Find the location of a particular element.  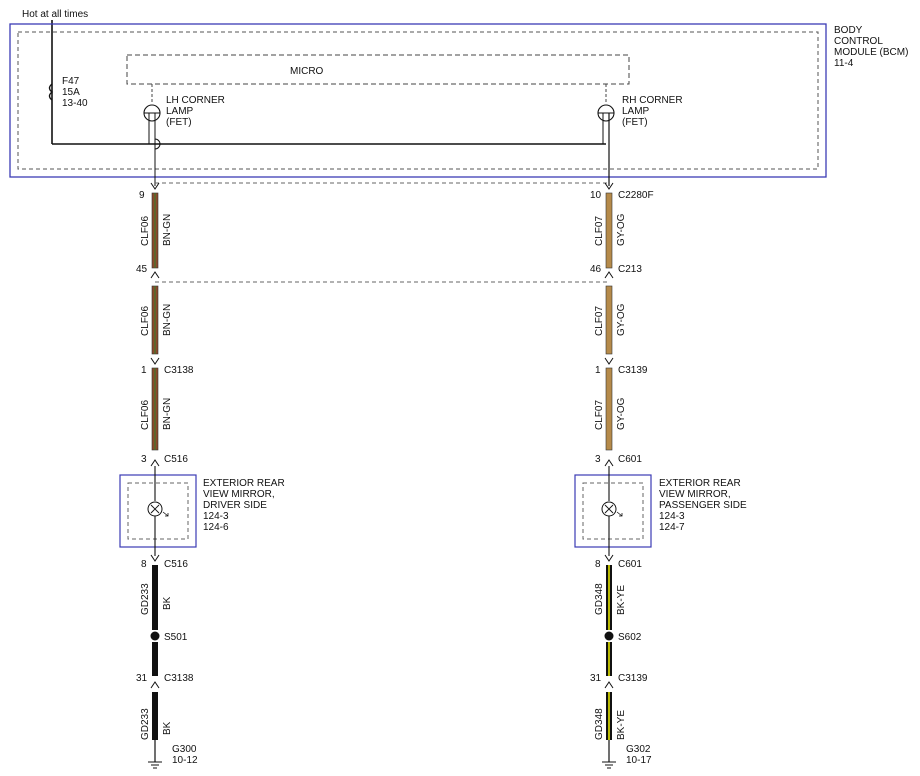

passenger-mirror-line-2: VIEW MIRROR, is located at coordinates (695, 494).